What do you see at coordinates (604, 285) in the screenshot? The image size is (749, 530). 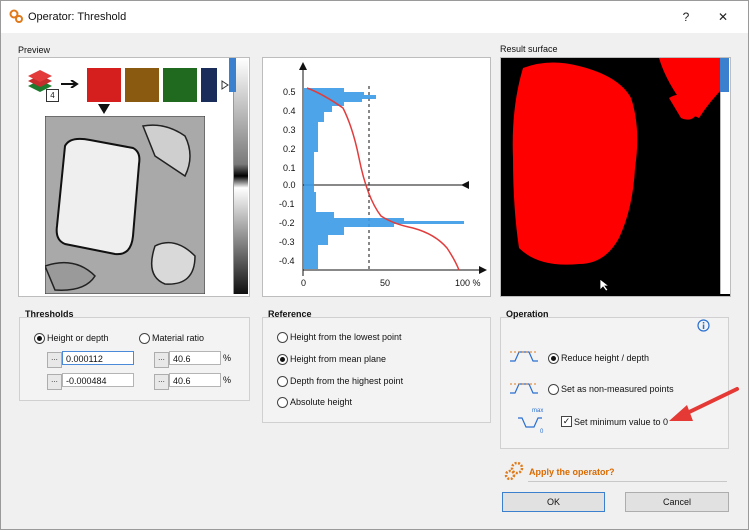 I see `mouse-cursor-icon` at bounding box center [604, 285].